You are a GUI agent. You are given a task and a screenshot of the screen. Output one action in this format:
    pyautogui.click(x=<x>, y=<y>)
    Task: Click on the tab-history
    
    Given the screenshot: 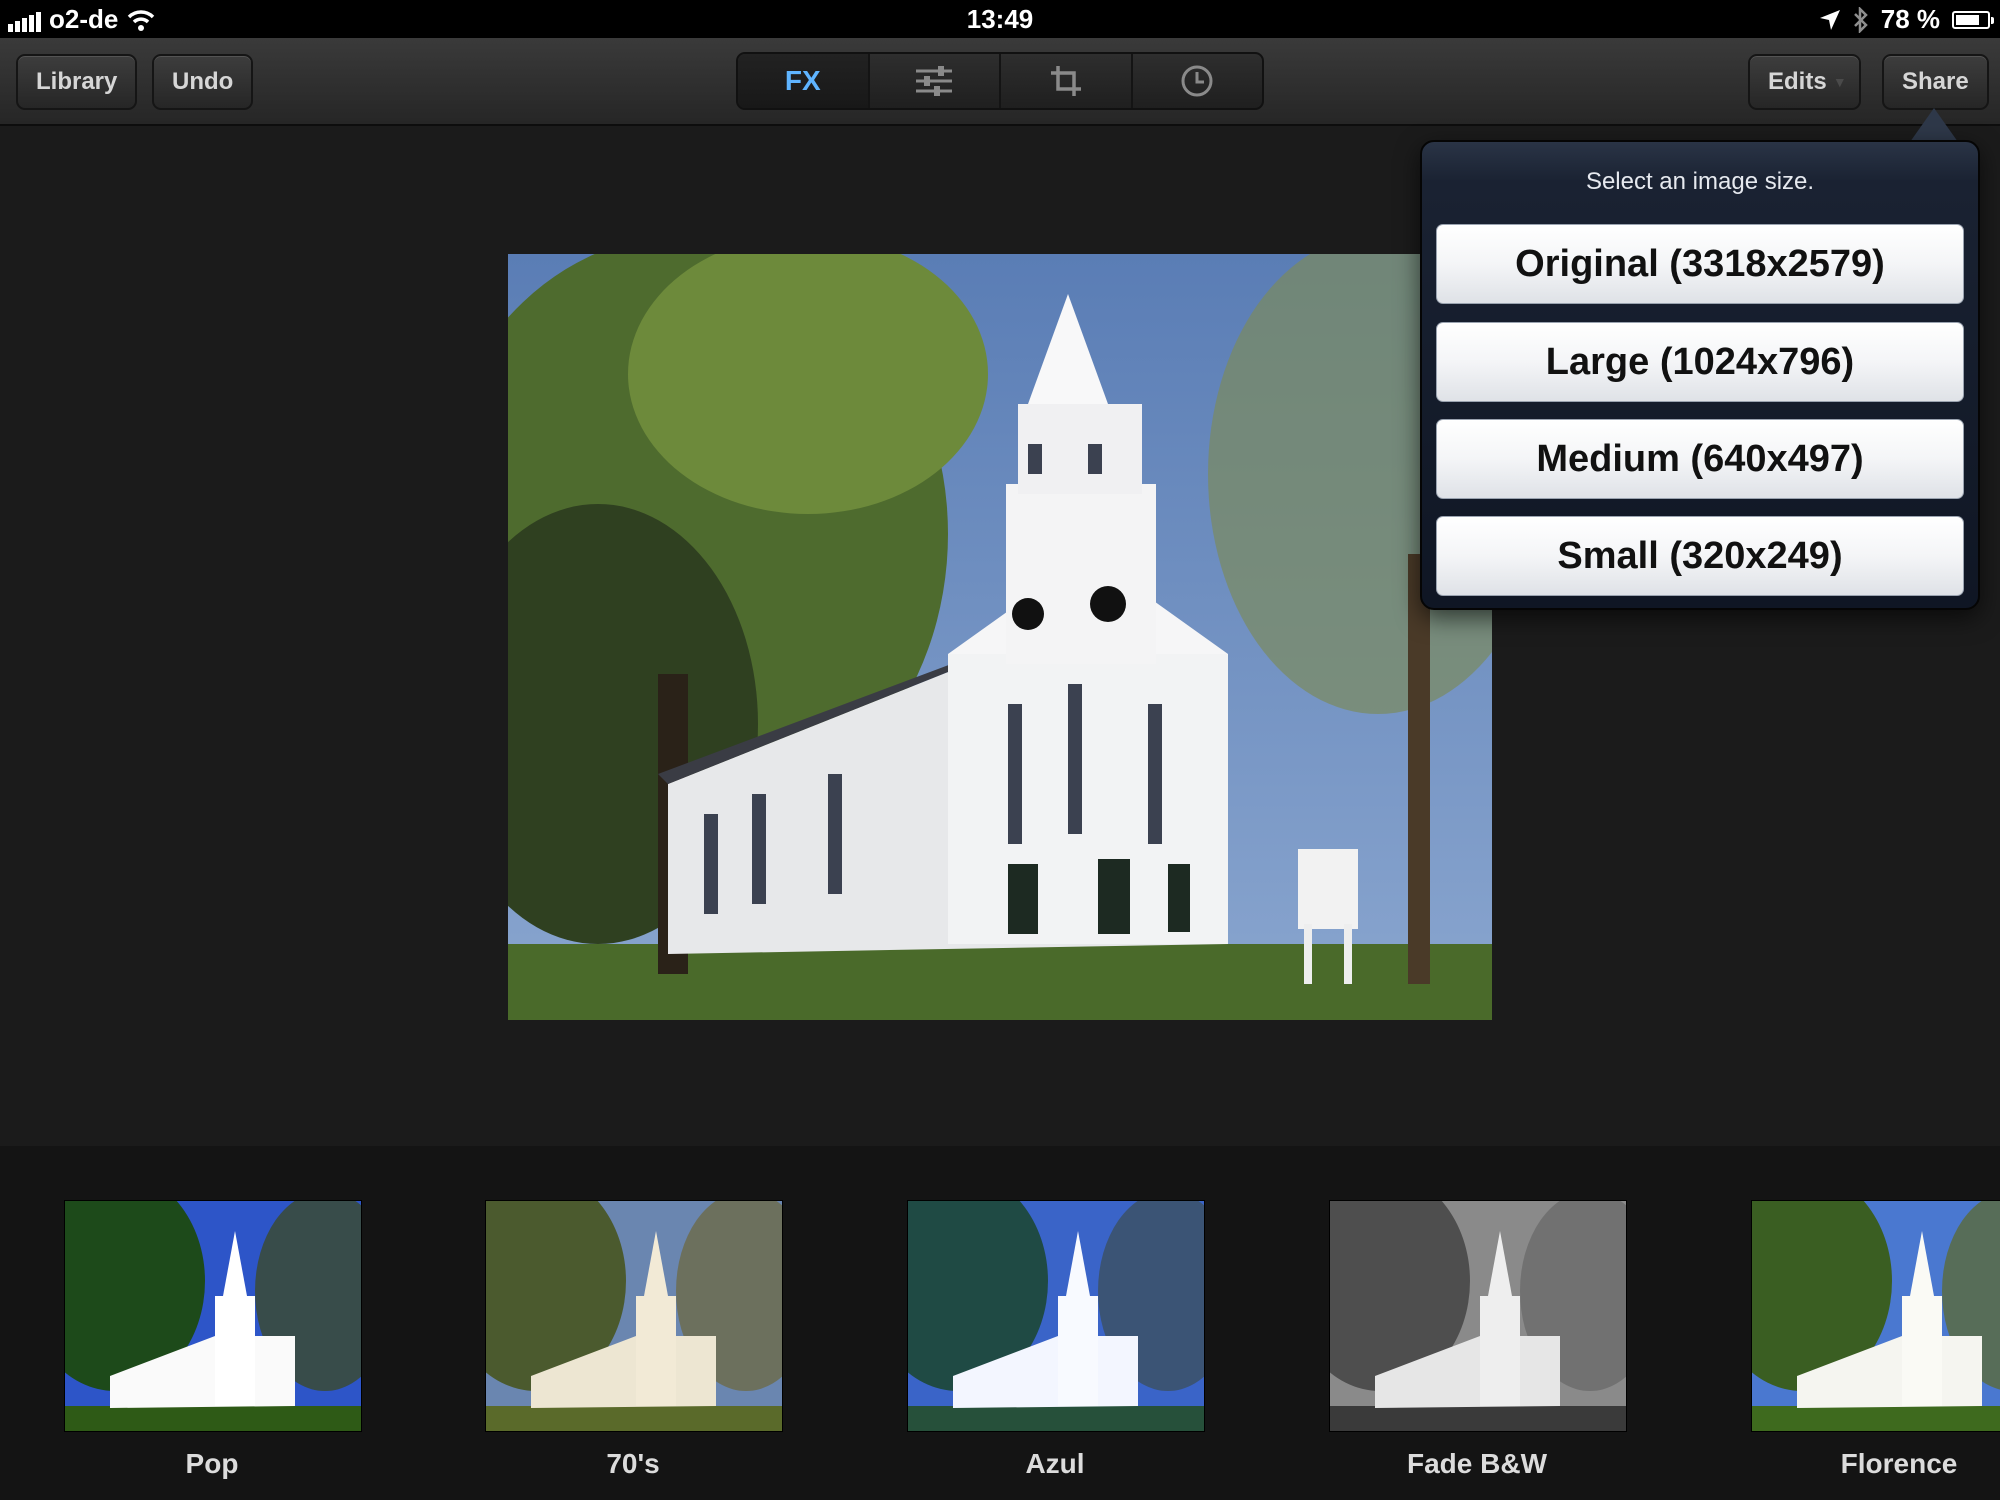 What is the action you would take?
    pyautogui.click(x=1198, y=81)
    